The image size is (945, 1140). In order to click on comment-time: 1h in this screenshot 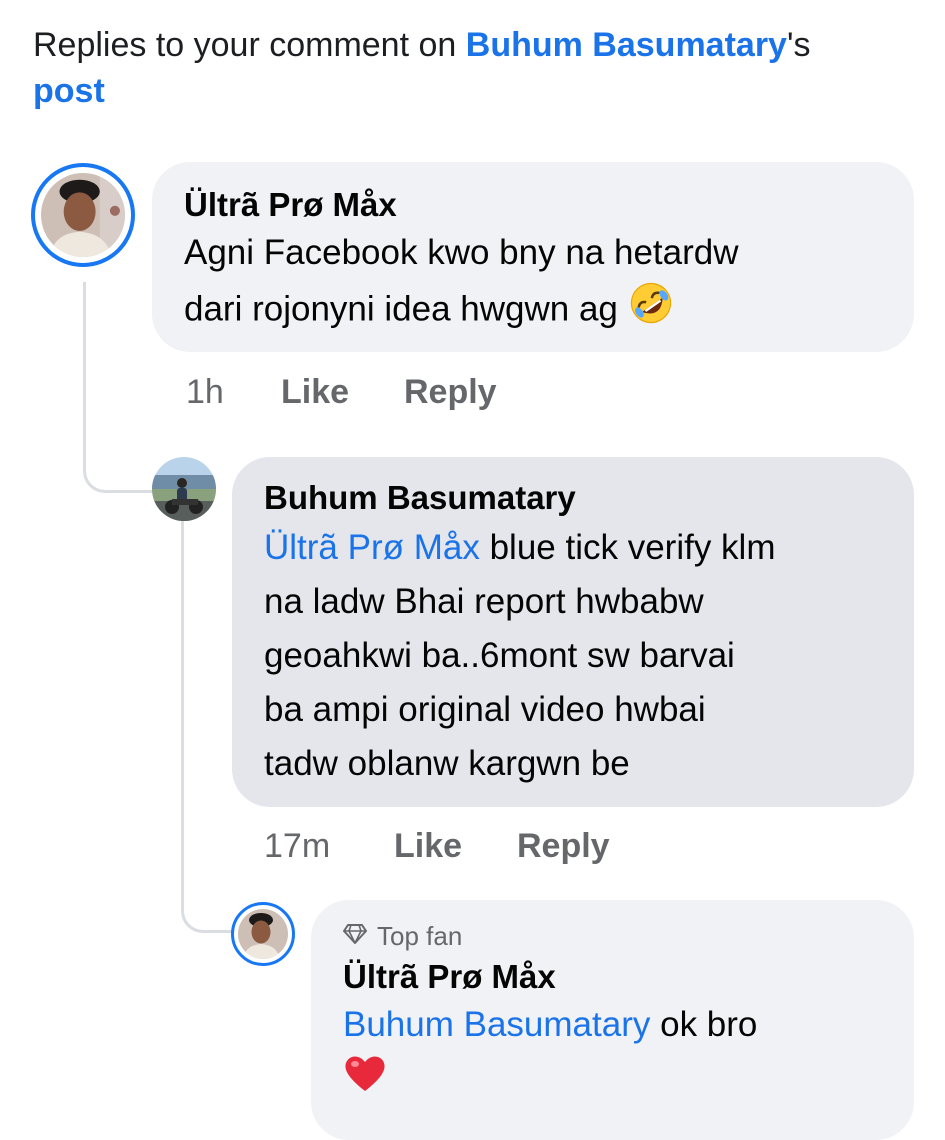, I will do `click(205, 392)`.